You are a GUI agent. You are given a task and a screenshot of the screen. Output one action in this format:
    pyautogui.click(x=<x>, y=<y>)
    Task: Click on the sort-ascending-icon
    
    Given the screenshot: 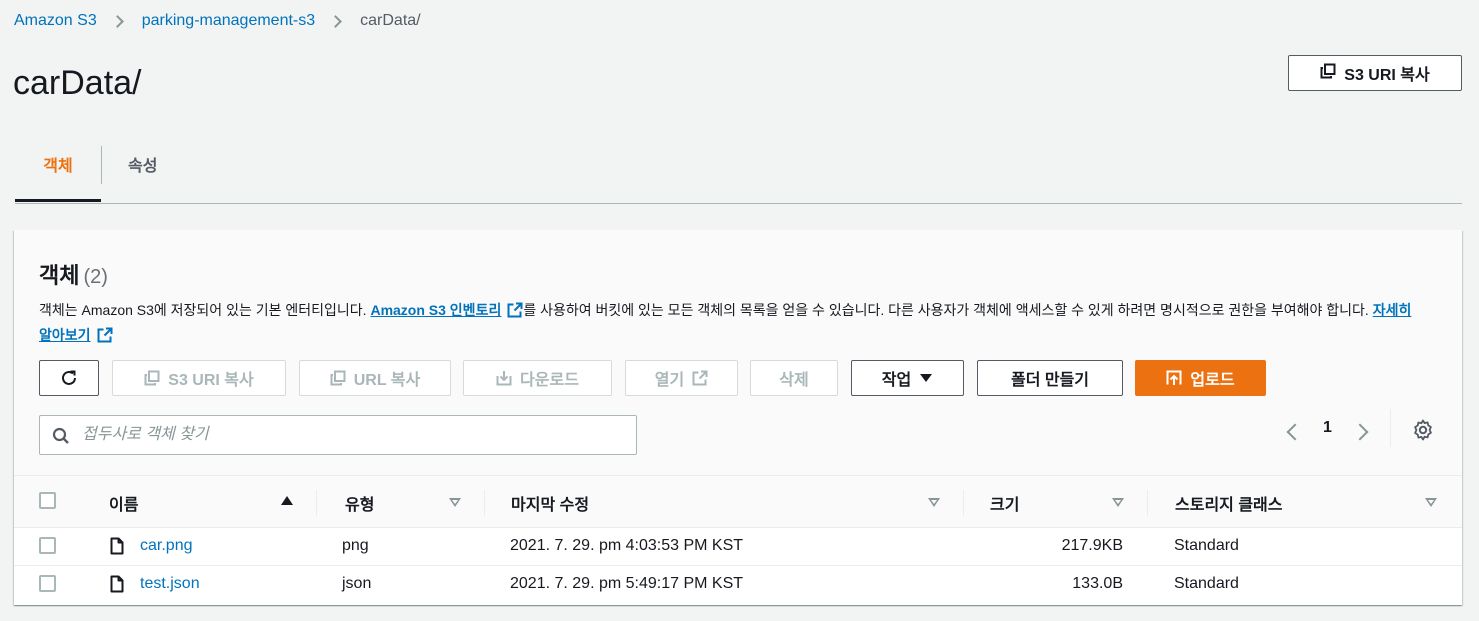 What is the action you would take?
    pyautogui.click(x=287, y=500)
    